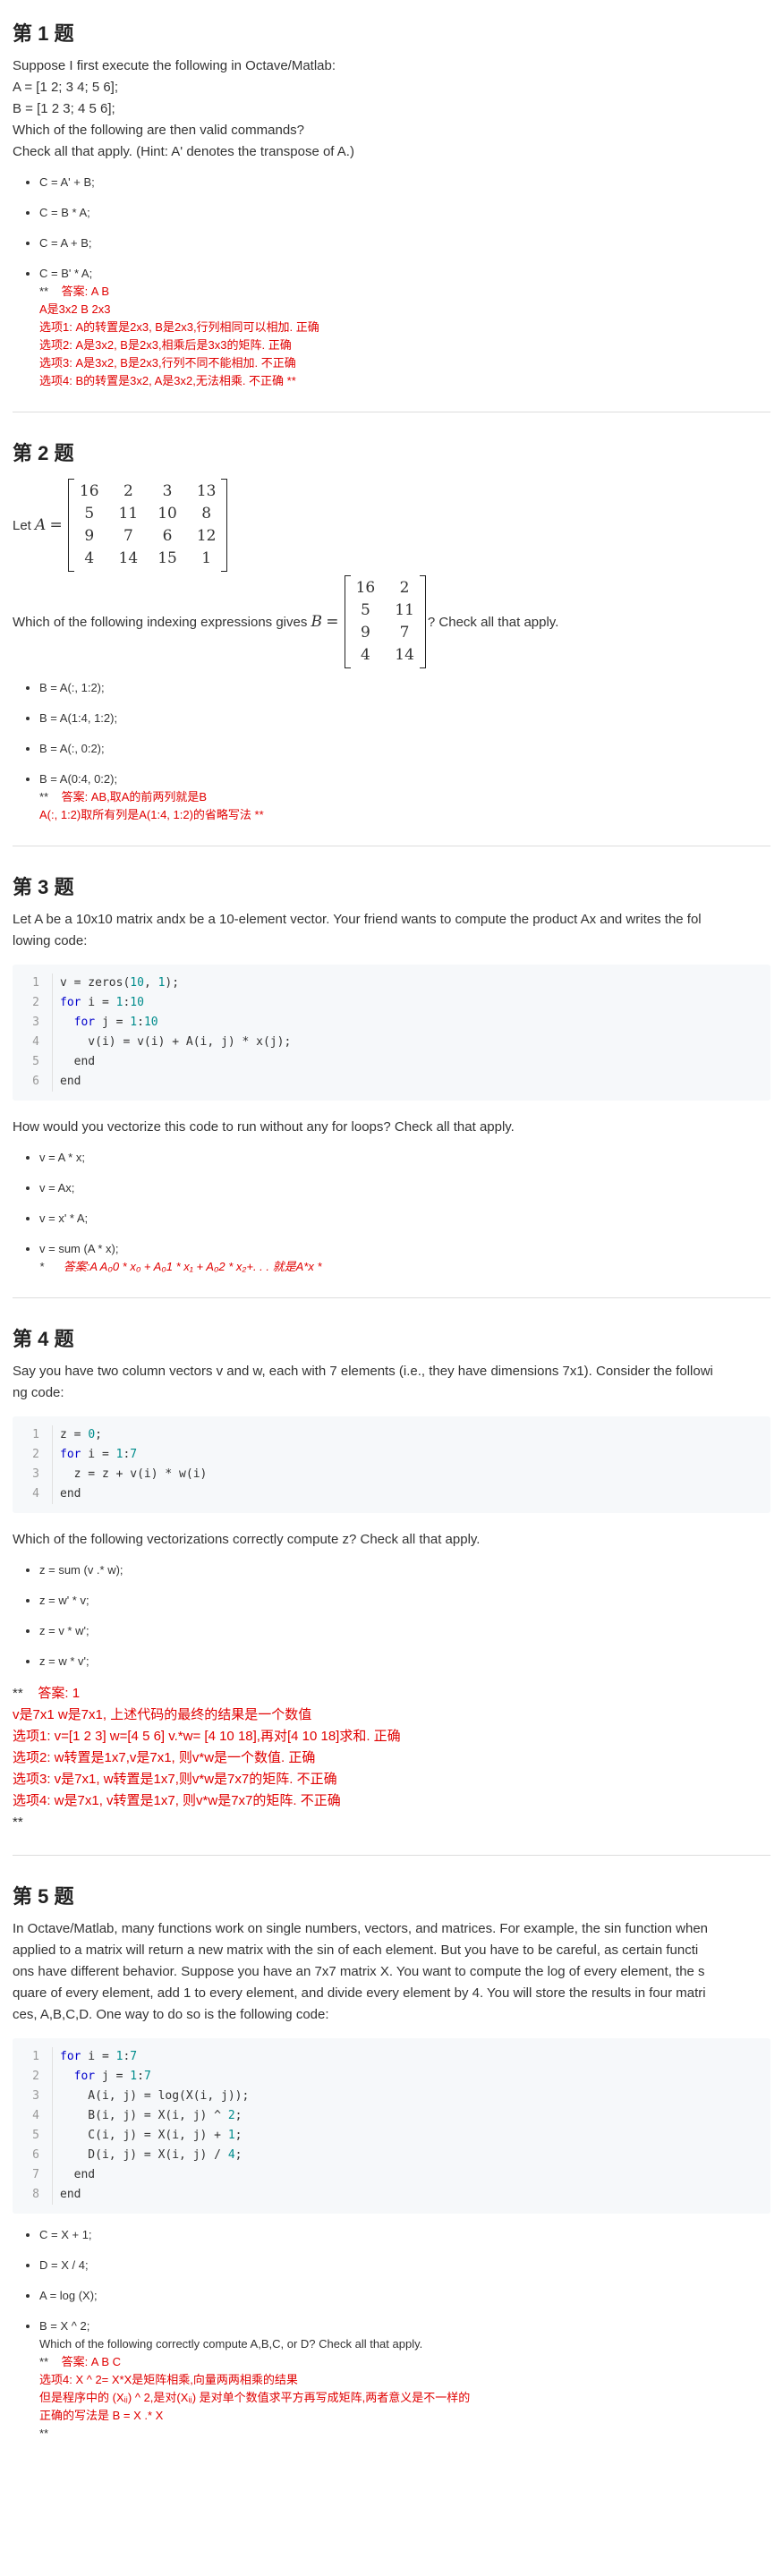 This screenshot has height=2576, width=783. Describe the element at coordinates (167, 514) in the screenshot. I see `matrix-a-cell: 10` at that location.